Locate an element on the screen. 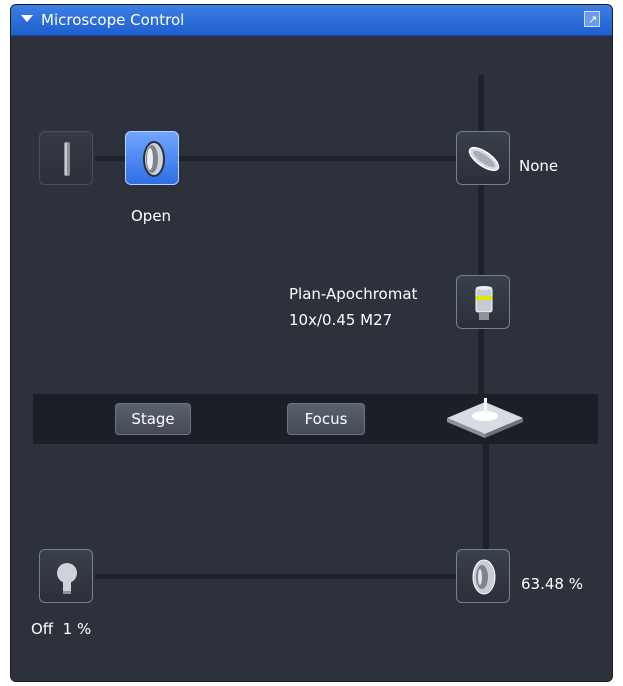 The height and width of the screenshot is (686, 623). filter-wheel-icon is located at coordinates (484, 577).